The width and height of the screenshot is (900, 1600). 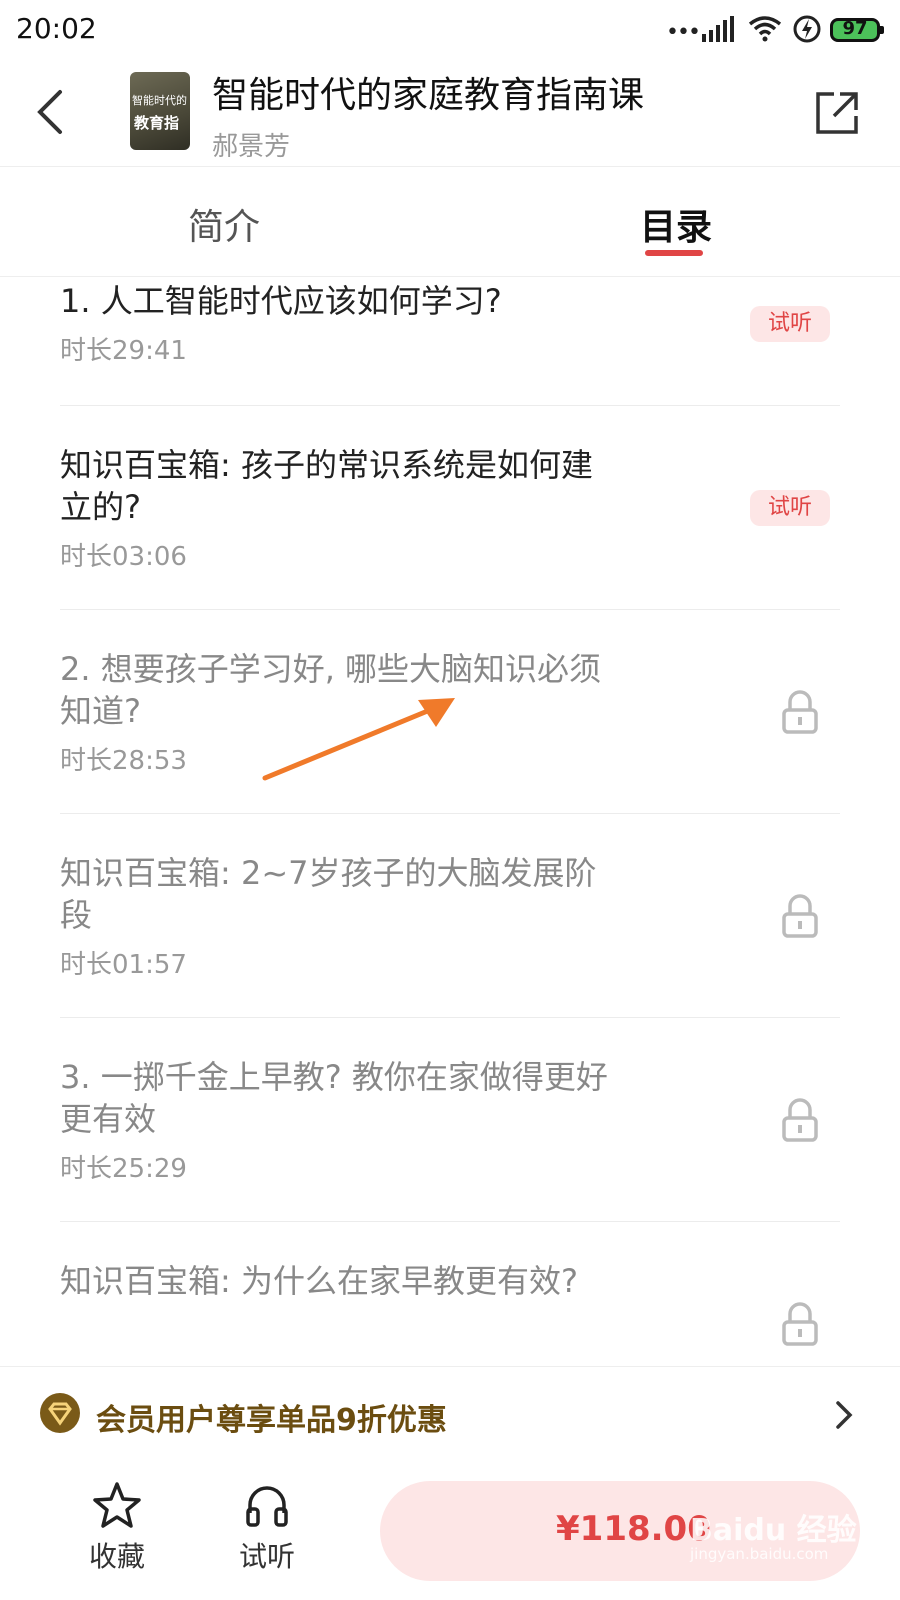 I want to click on member-discount-text: 会员用户尊享单品9折优惠, so click(x=271, y=1420).